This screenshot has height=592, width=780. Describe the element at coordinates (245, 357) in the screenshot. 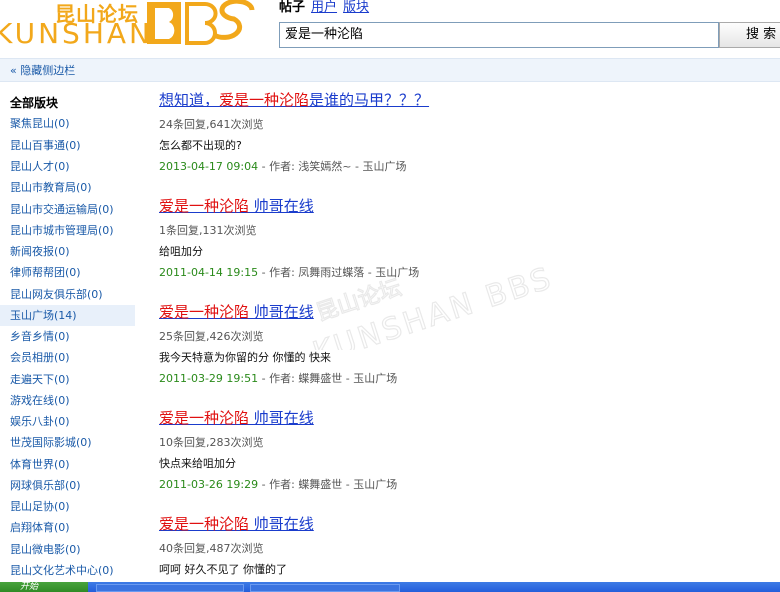

I see `result-snippet: 我今天特意为你留的分 你懂的 快来` at that location.